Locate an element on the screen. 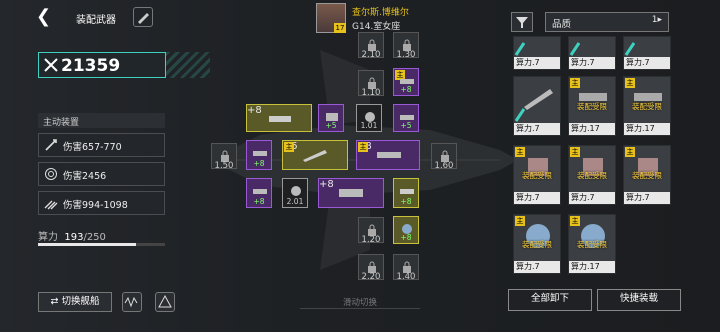  combat-power-value: 21359 is located at coordinates (91, 66).